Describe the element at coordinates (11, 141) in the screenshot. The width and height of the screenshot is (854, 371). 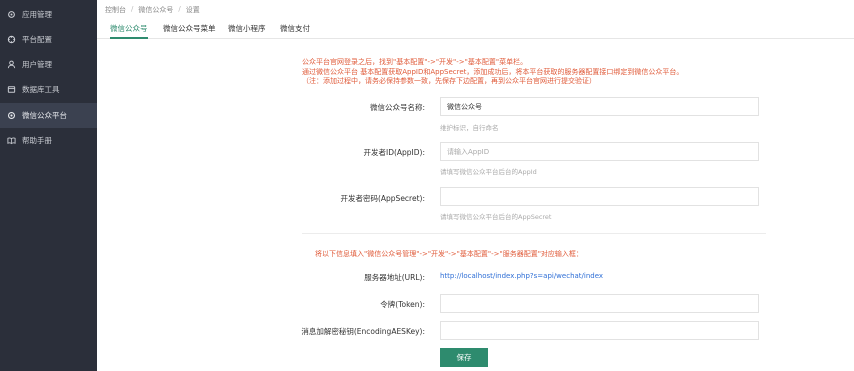
I see `book-icon` at that location.